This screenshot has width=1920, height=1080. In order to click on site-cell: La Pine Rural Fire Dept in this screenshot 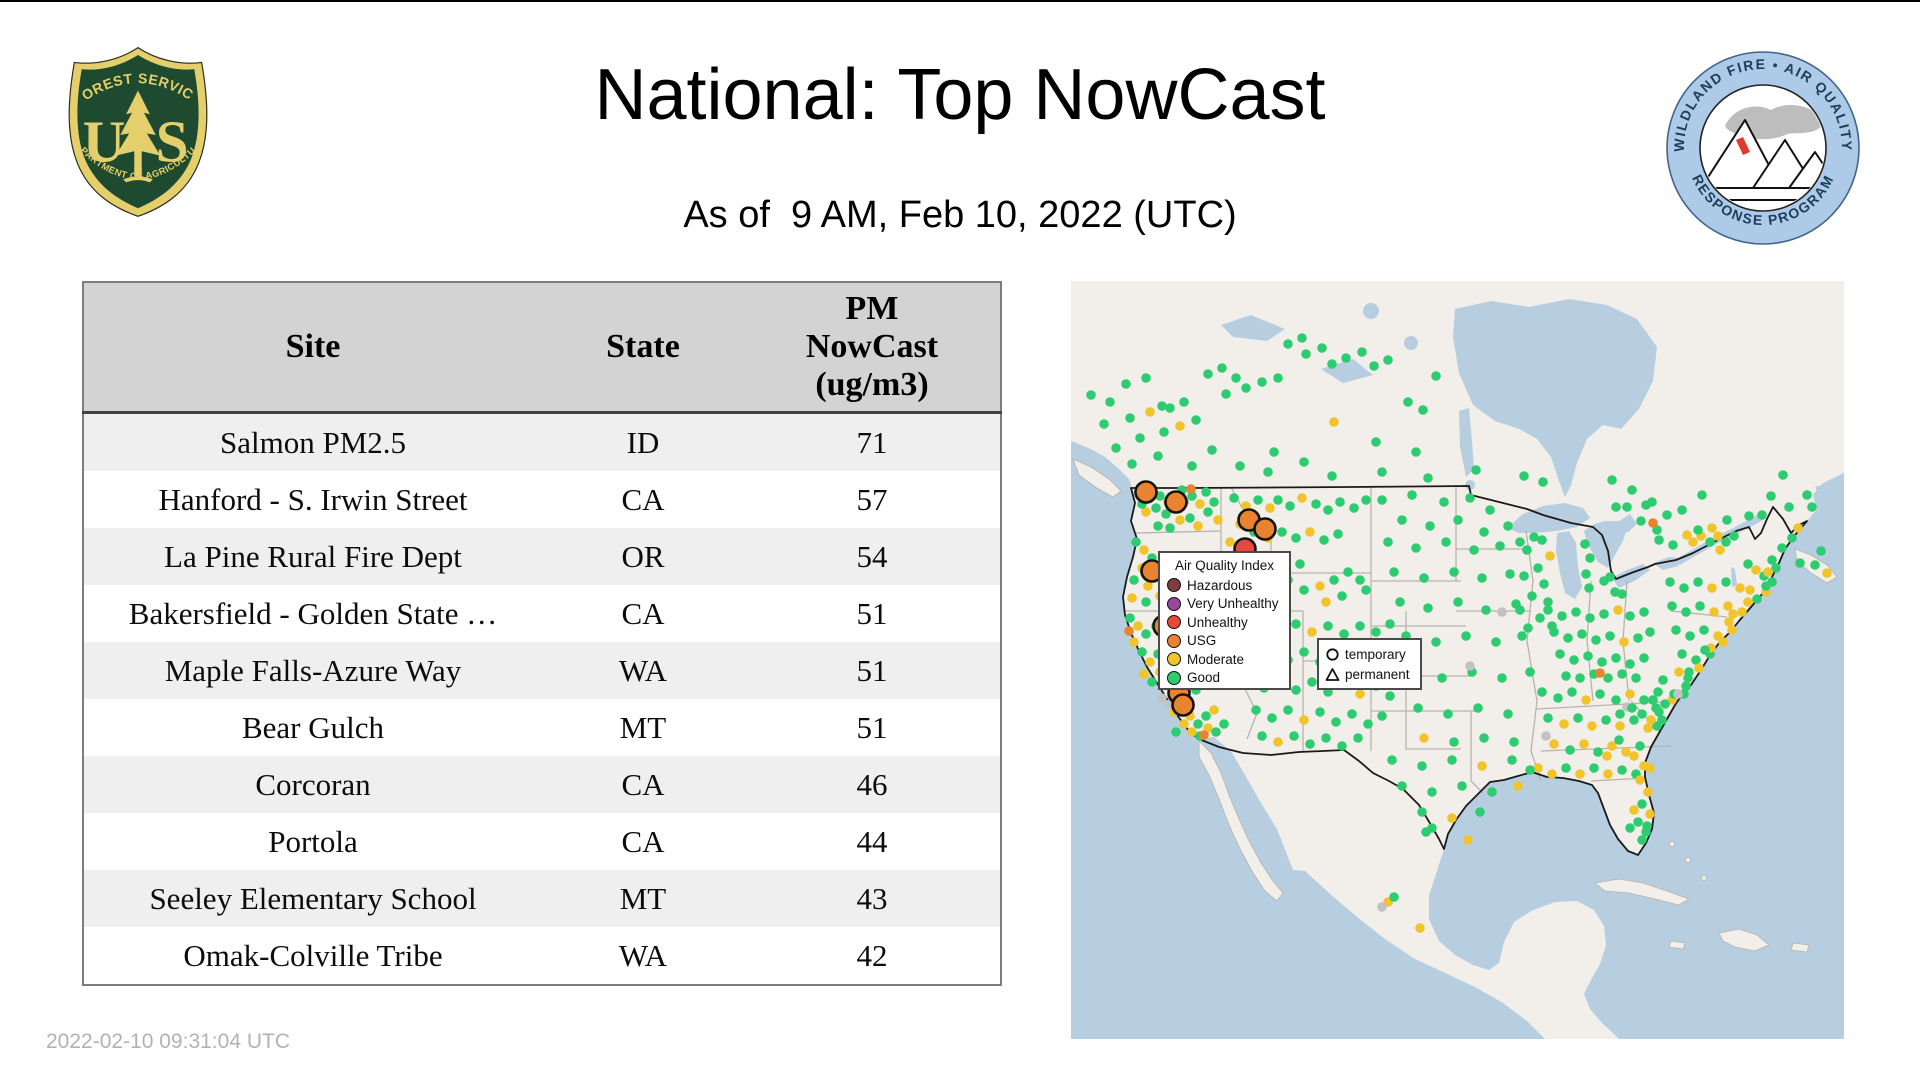, I will do `click(313, 556)`.